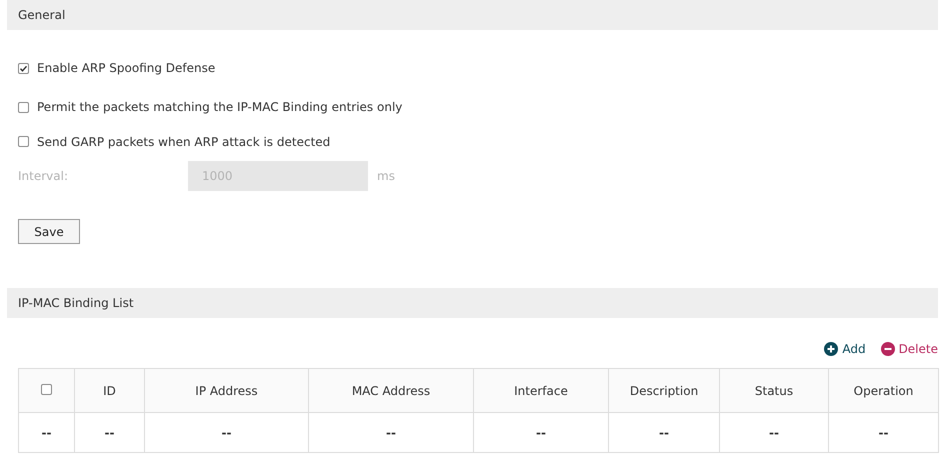 This screenshot has width=943, height=455. I want to click on unit-label: ms, so click(386, 176).